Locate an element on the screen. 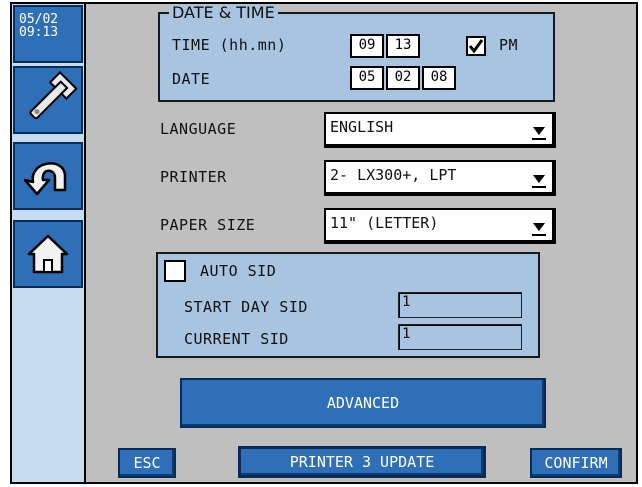 Image resolution: width=642 pixels, height=487 pixels. pm-label: PM is located at coordinates (509, 45).